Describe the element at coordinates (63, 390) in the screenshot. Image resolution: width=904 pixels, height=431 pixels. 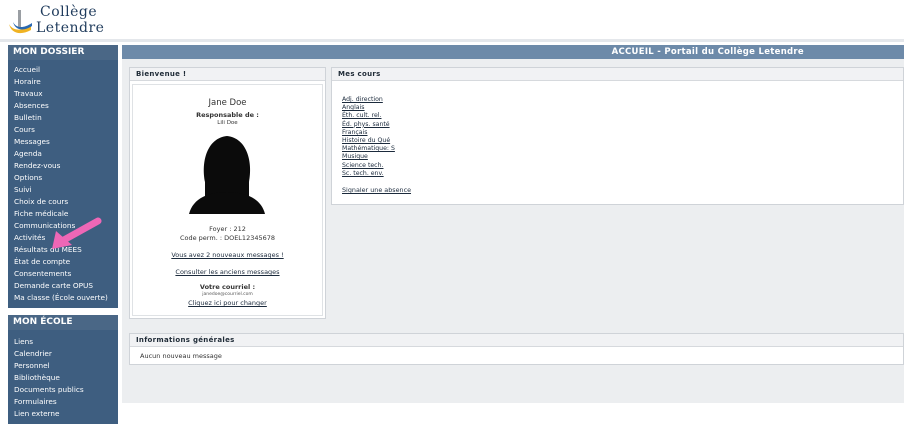
I see `sidebar-item-documents-publics: Documents publics` at that location.